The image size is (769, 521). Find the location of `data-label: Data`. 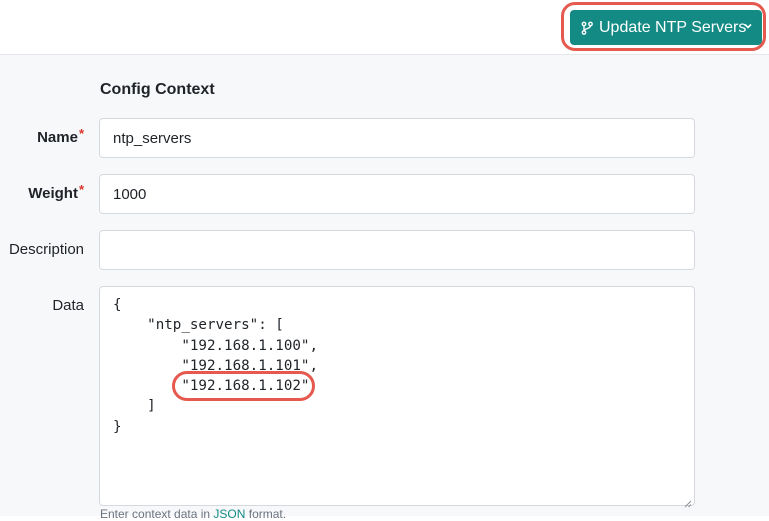

data-label: Data is located at coordinates (42, 305).